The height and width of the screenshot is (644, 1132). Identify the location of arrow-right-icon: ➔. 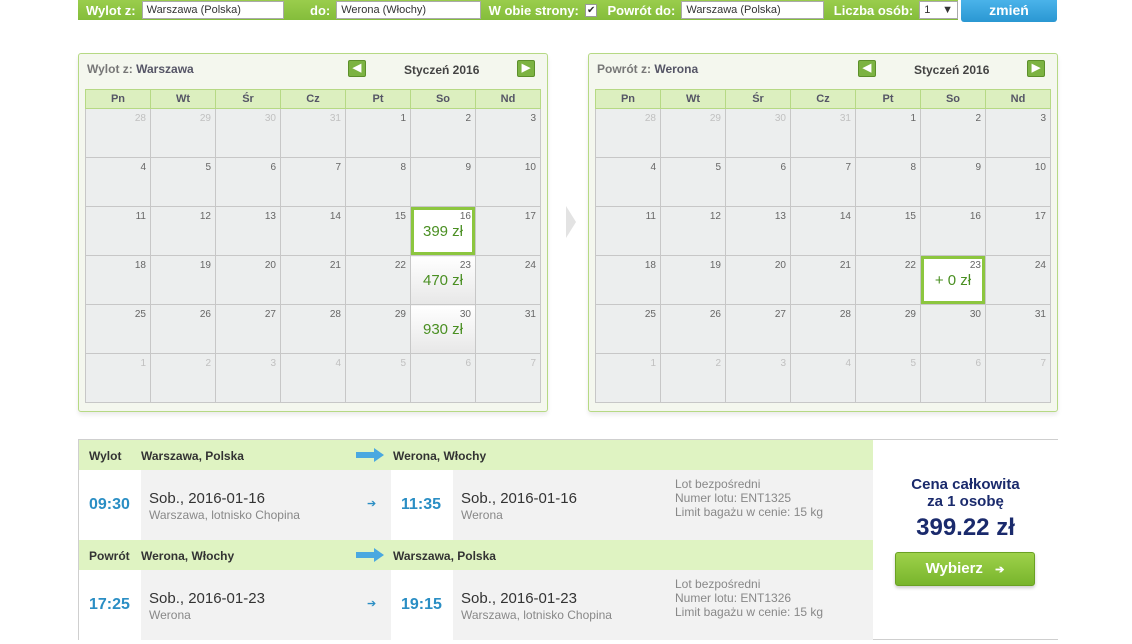
(1000, 570).